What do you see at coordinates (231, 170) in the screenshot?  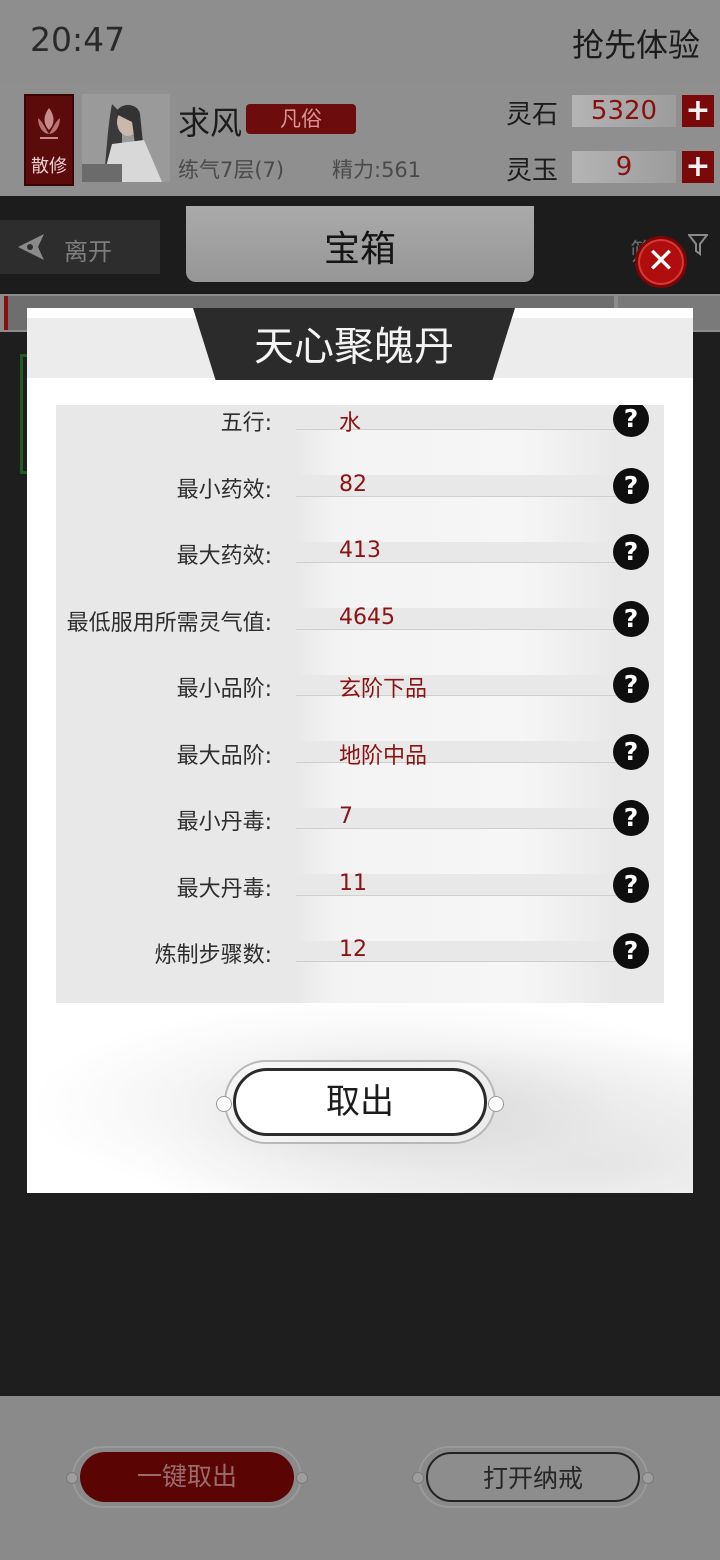 I see `cultivation-level: 练气7层(7)` at bounding box center [231, 170].